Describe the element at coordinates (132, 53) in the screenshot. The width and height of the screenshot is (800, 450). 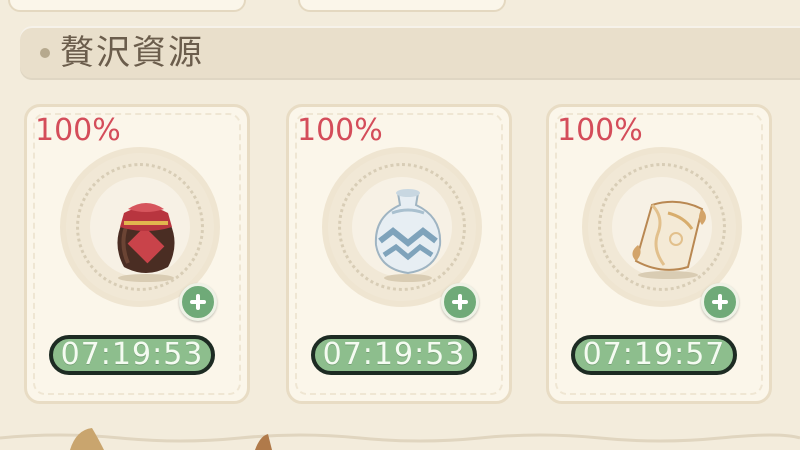
I see `section-title: 贅沢資源` at that location.